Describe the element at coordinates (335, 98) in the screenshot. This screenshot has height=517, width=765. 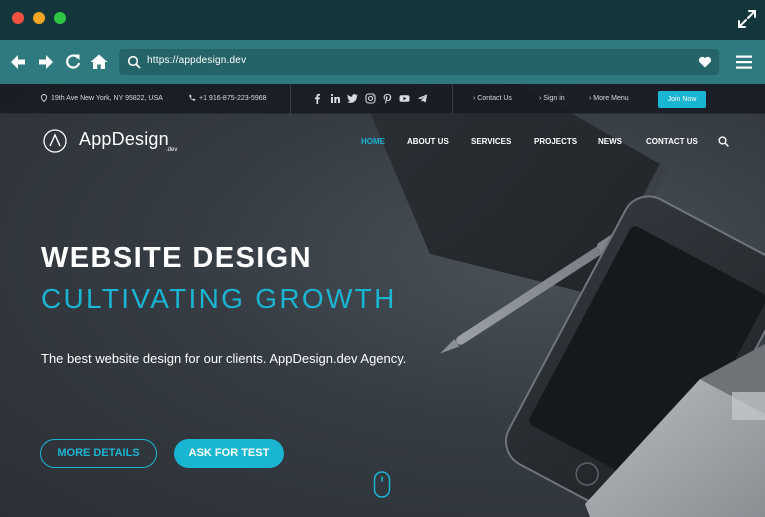
I see `linkedin-icon` at that location.